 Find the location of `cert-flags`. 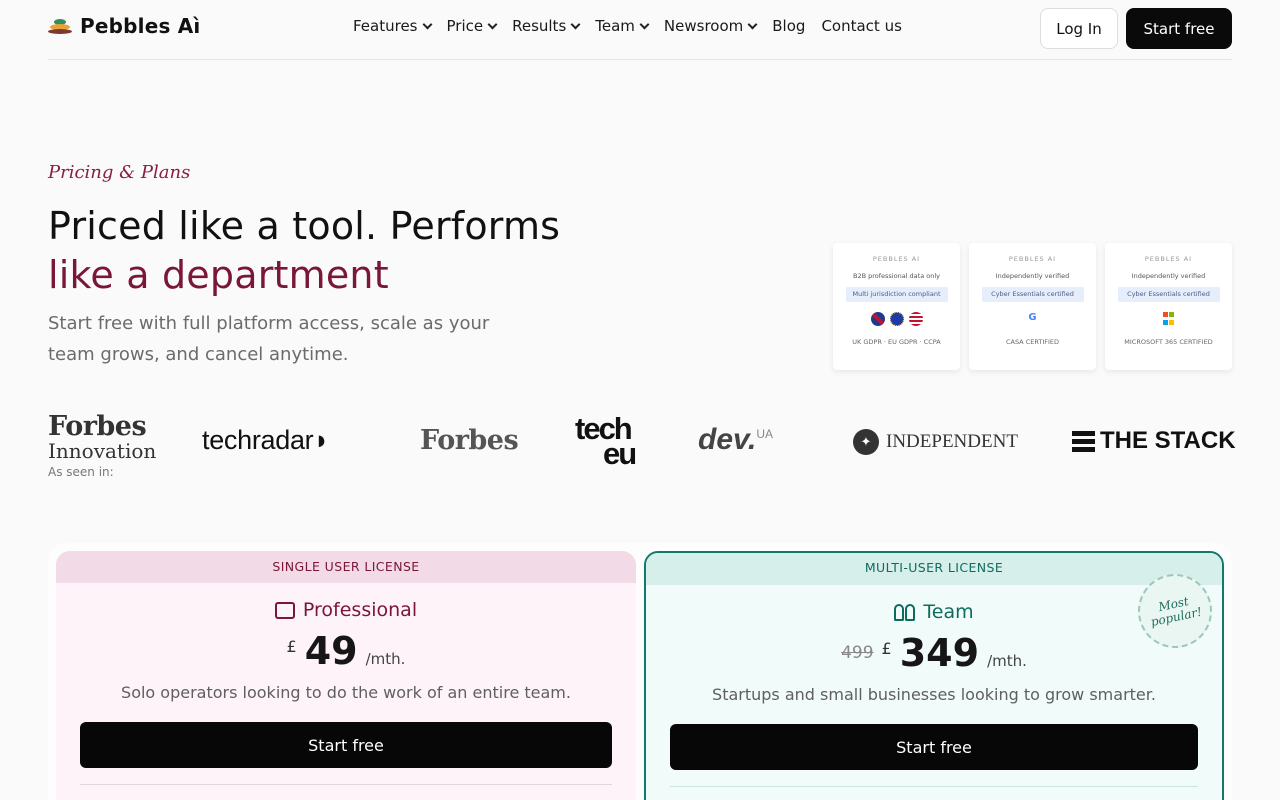

cert-flags is located at coordinates (896, 319).